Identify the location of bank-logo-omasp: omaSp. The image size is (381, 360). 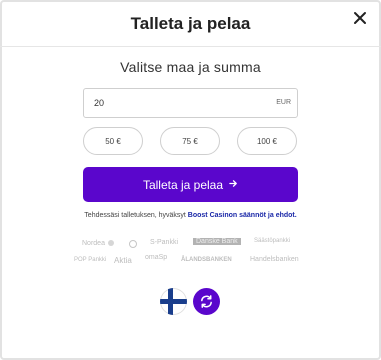
(156, 257).